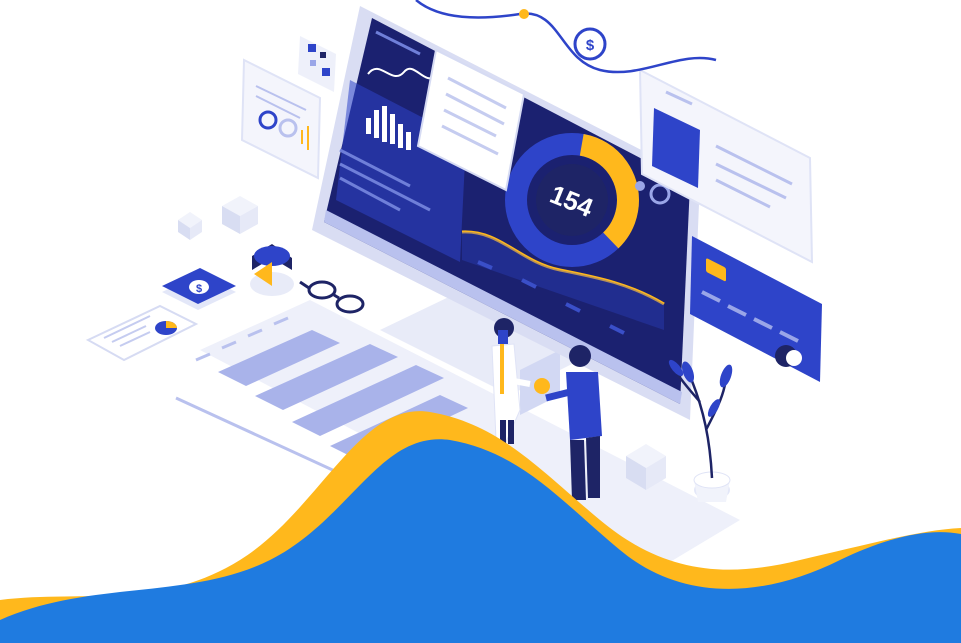 The height and width of the screenshot is (643, 961). I want to click on banknote-currency-label: $, so click(199, 289).